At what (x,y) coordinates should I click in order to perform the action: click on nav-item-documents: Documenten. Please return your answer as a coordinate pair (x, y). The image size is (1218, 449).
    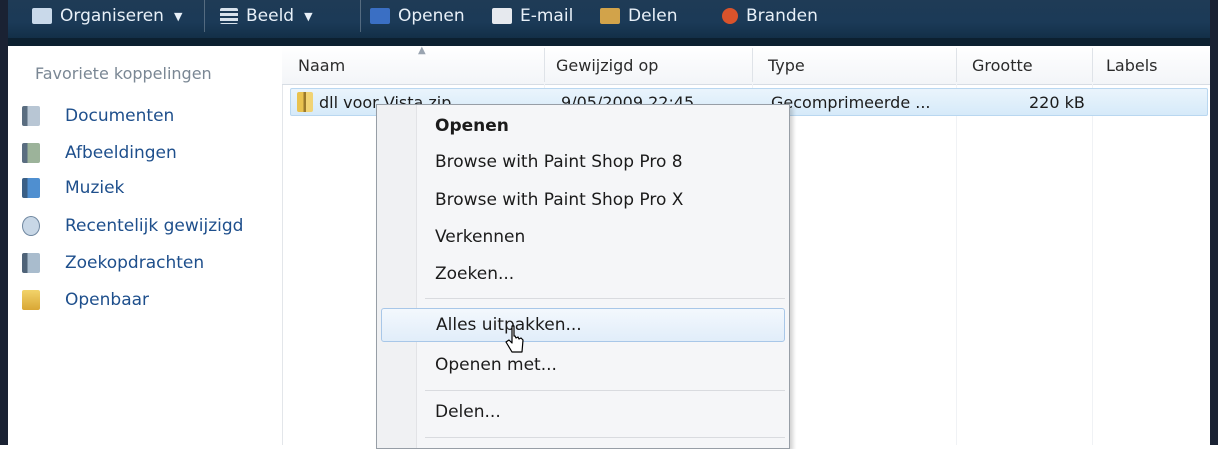
    Looking at the image, I should click on (98, 116).